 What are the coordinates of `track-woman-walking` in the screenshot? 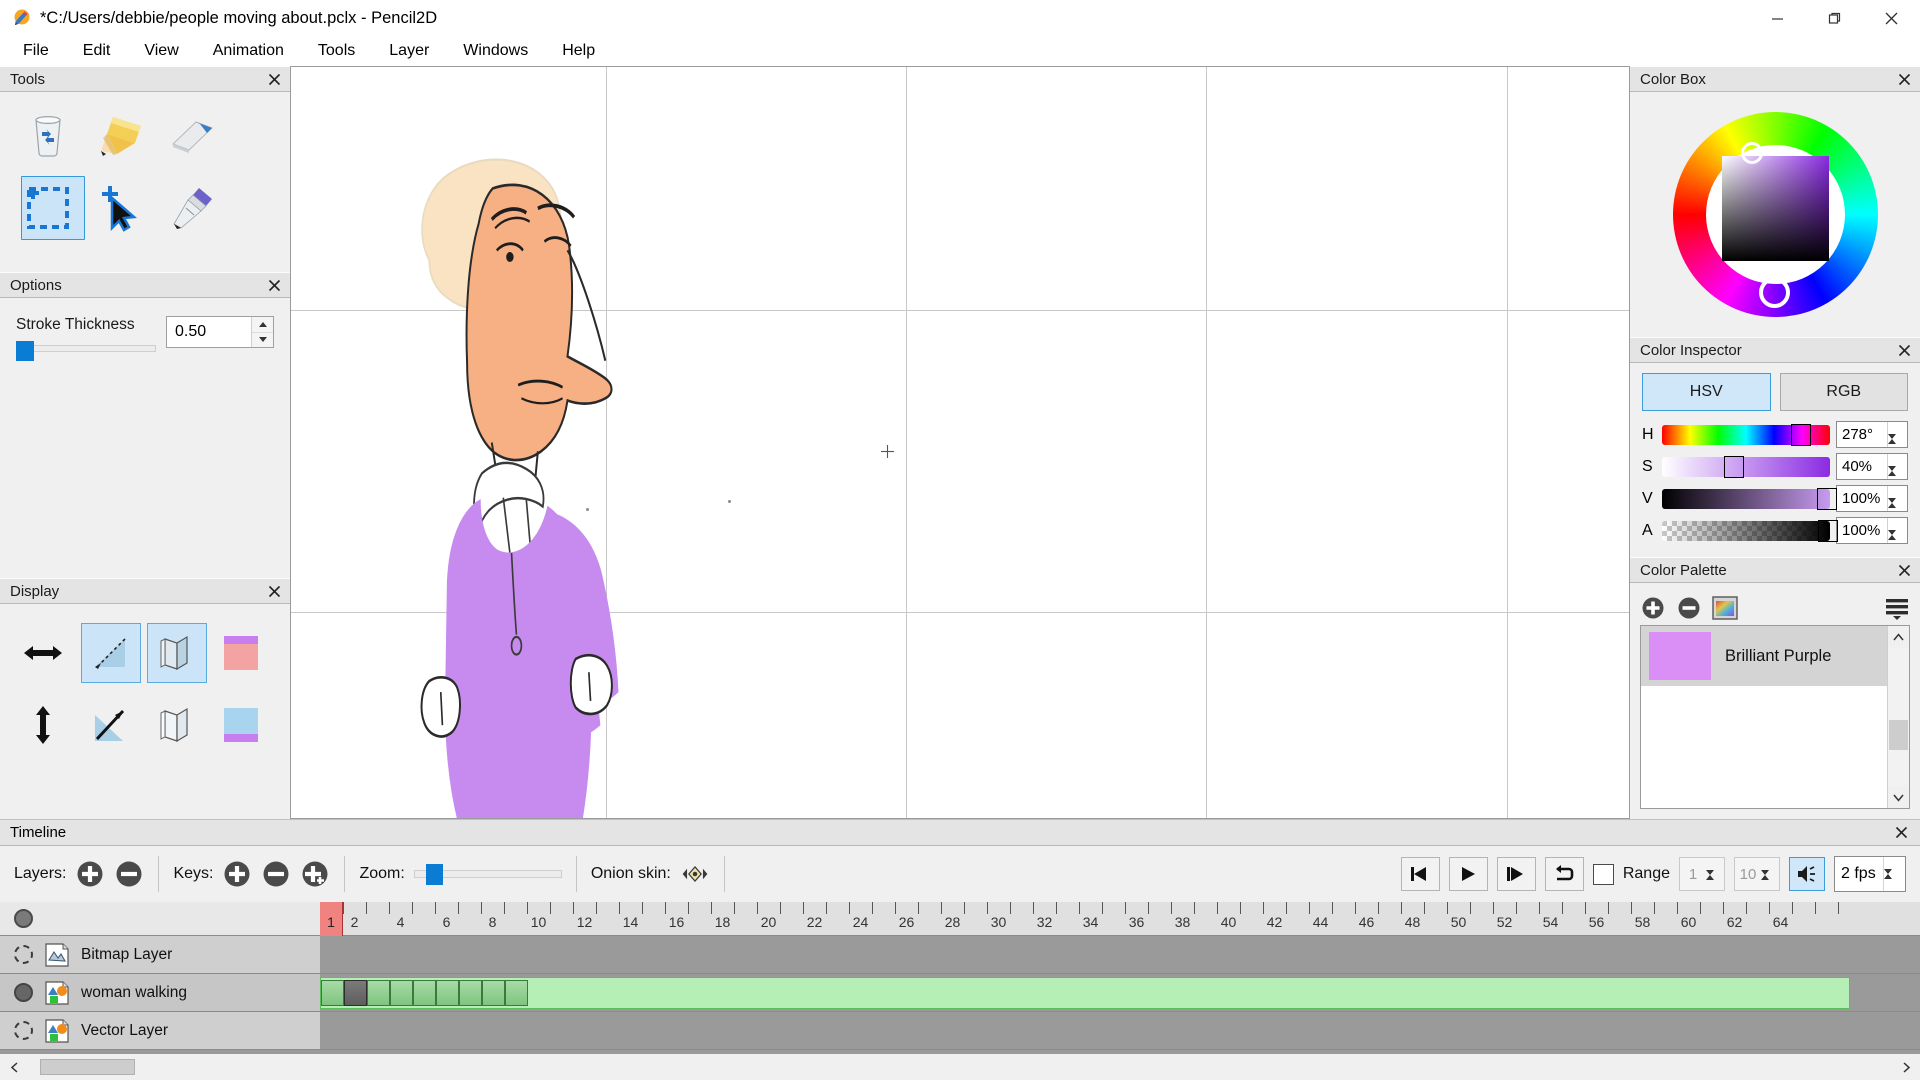 It's located at (1120, 993).